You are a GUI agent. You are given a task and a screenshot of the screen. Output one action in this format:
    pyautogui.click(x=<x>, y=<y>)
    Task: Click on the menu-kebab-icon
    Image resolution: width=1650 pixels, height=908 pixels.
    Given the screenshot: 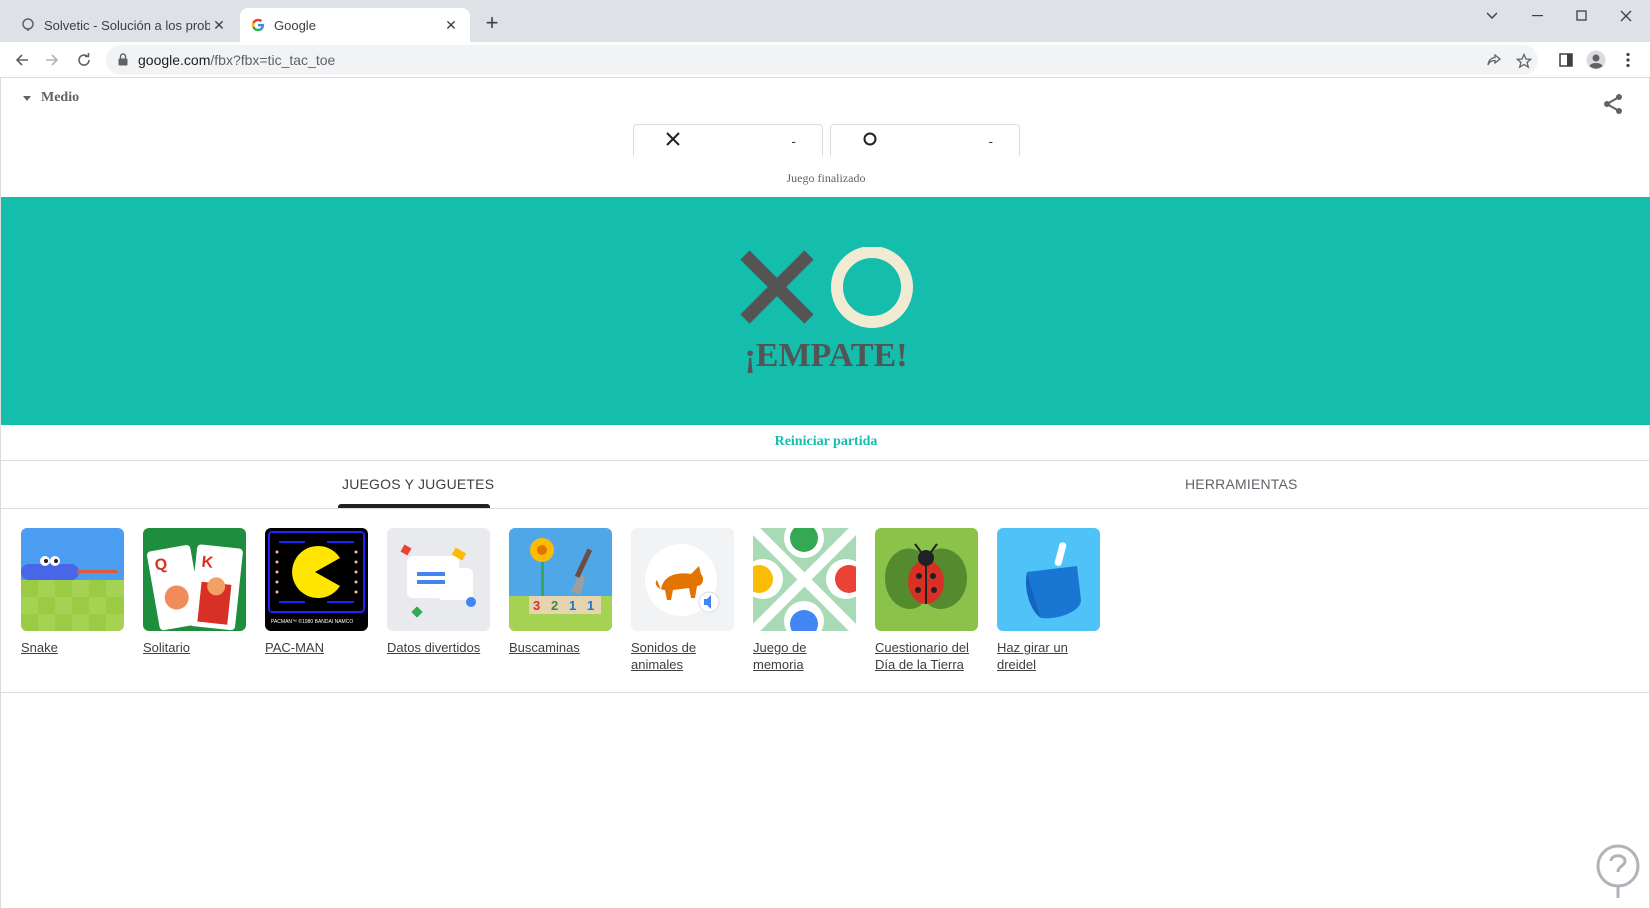 What is the action you would take?
    pyautogui.click(x=1628, y=60)
    